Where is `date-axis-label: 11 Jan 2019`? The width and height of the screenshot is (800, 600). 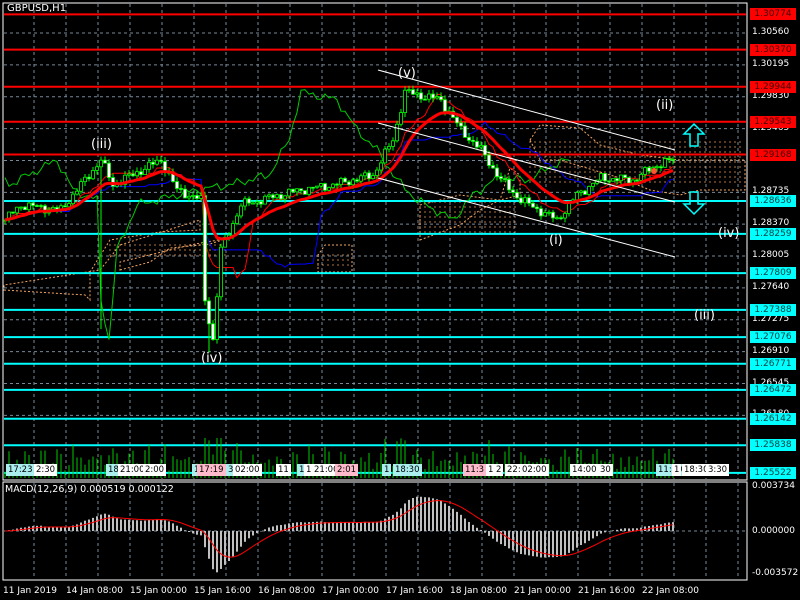
date-axis-label: 11 Jan 2019 is located at coordinates (30, 591).